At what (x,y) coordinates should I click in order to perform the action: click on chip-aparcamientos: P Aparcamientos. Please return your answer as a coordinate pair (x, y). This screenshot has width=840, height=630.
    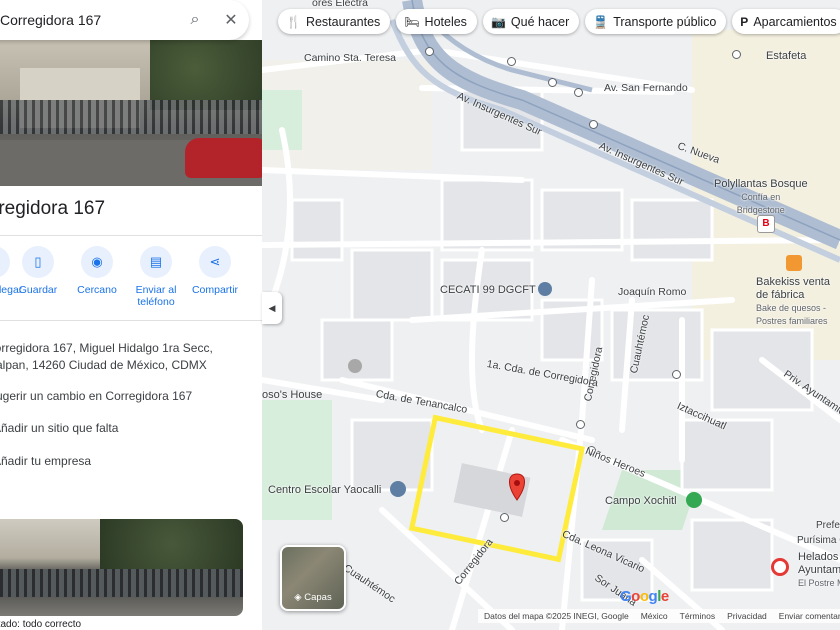
    Looking at the image, I should click on (786, 21).